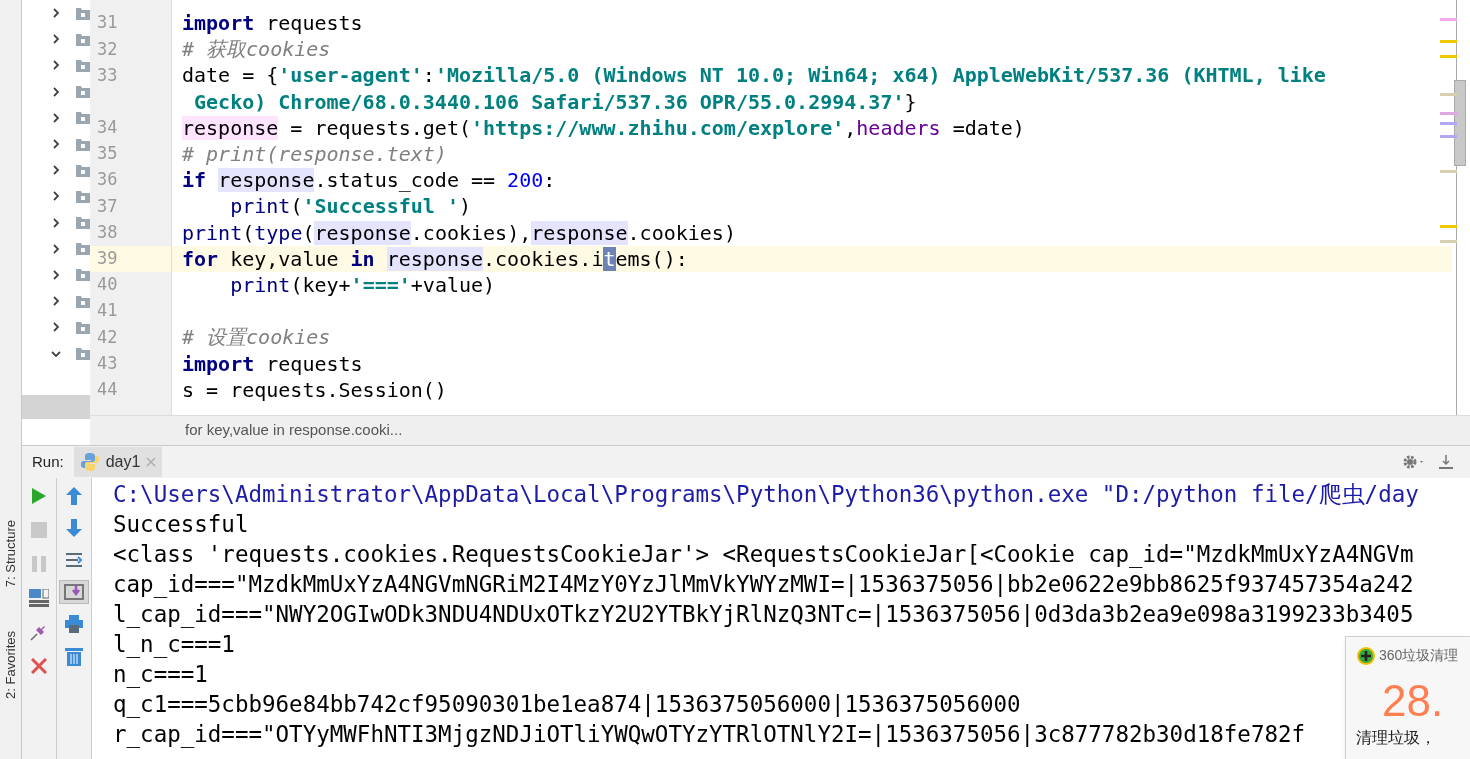  Describe the element at coordinates (107, 49) in the screenshot. I see `line-number: 32` at that location.